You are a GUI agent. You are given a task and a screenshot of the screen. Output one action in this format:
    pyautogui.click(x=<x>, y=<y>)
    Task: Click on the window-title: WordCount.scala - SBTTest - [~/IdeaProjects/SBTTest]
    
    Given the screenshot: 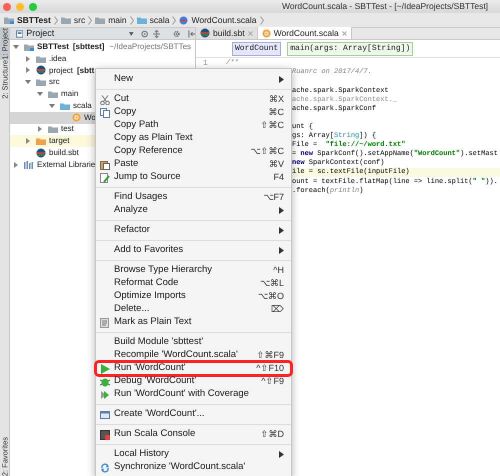 What is the action you would take?
    pyautogui.click(x=385, y=6)
    